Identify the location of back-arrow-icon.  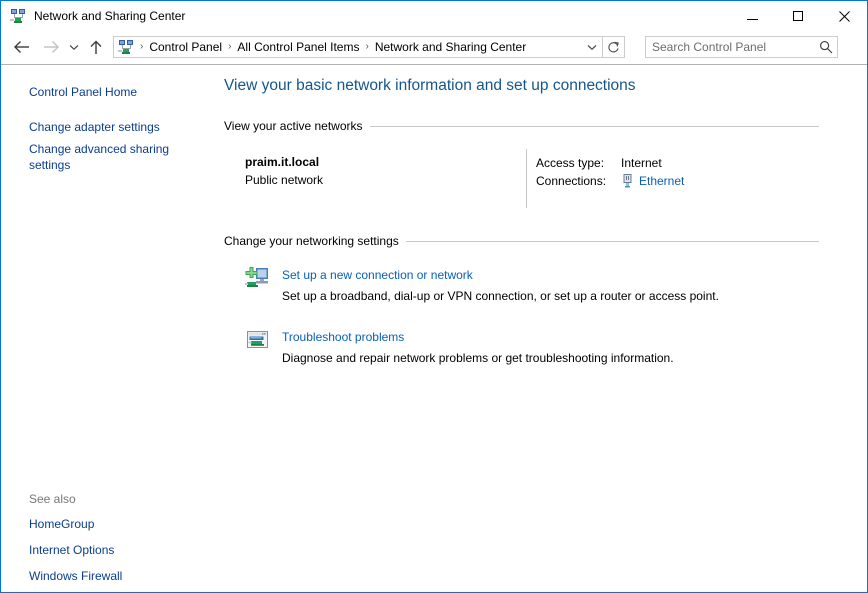
(21, 47).